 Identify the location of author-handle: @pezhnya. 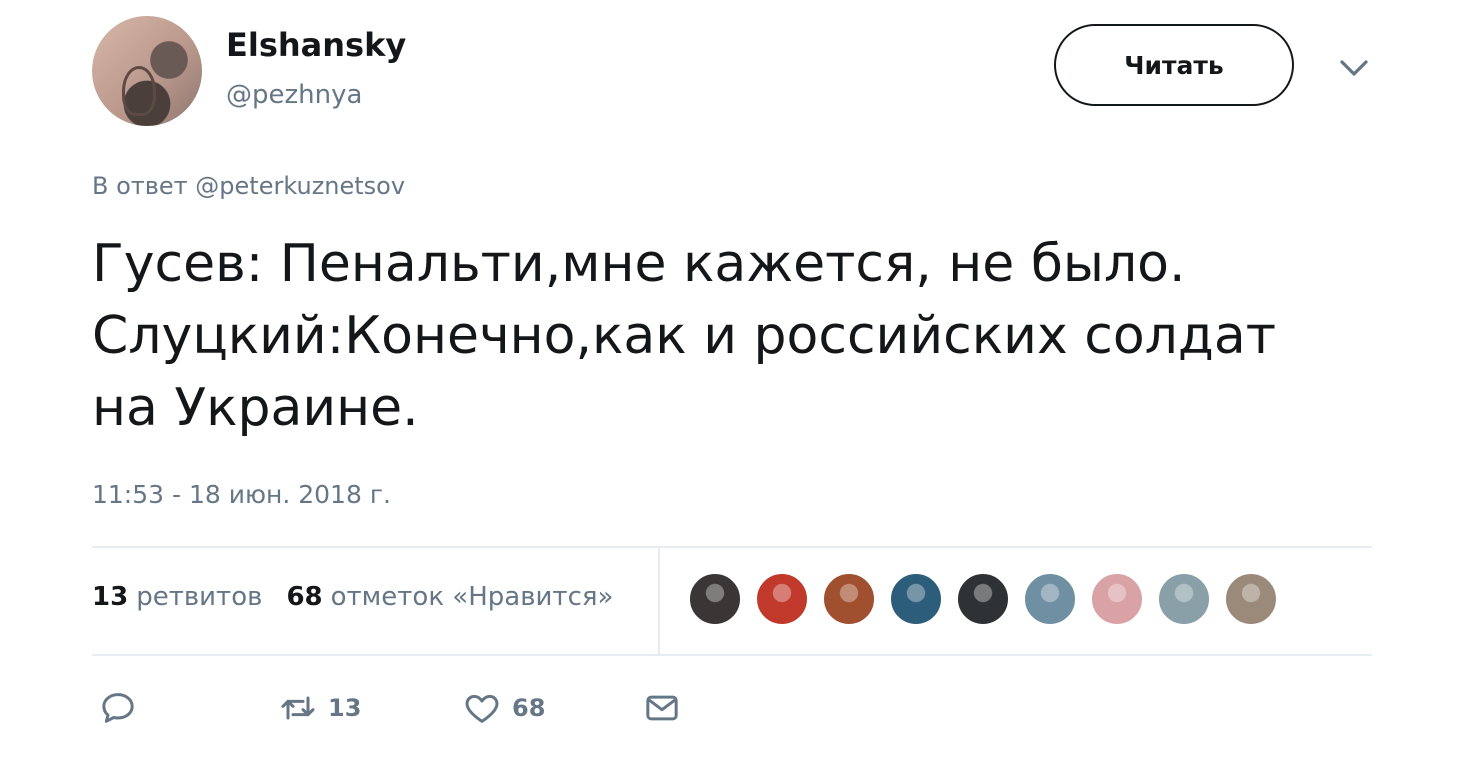
(294, 95).